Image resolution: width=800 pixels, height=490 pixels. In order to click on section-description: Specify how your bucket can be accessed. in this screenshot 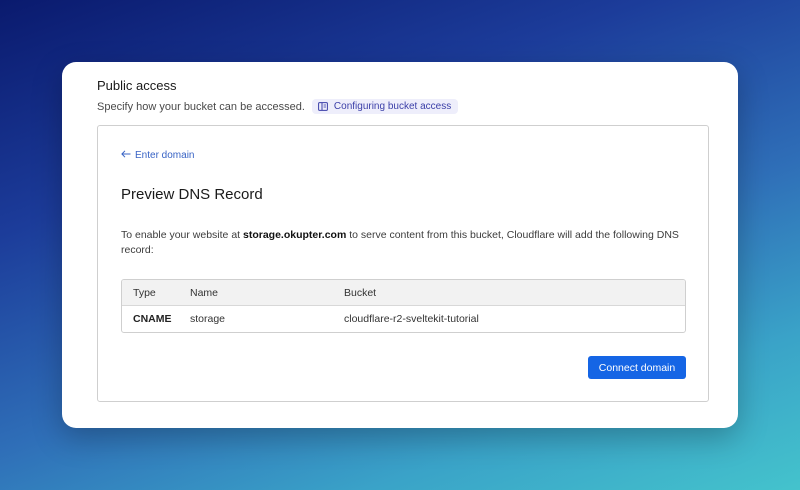, I will do `click(201, 106)`.